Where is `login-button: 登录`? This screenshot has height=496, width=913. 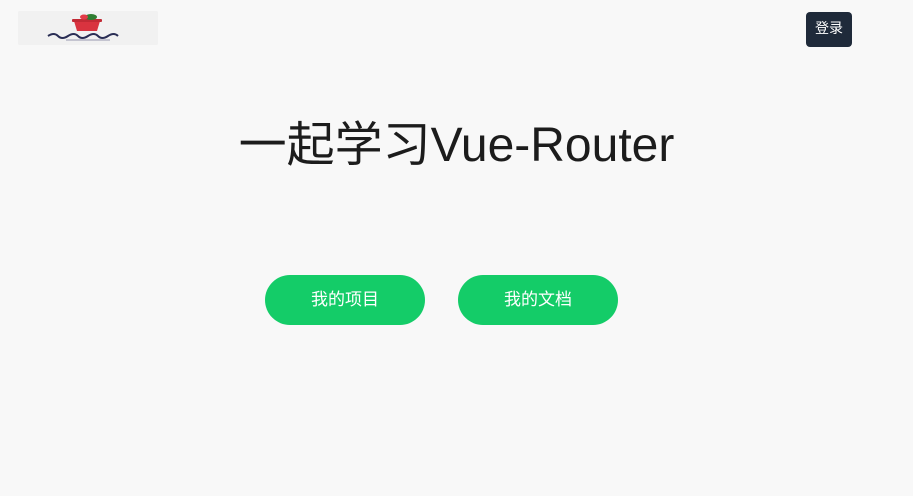 login-button: 登录 is located at coordinates (829, 29).